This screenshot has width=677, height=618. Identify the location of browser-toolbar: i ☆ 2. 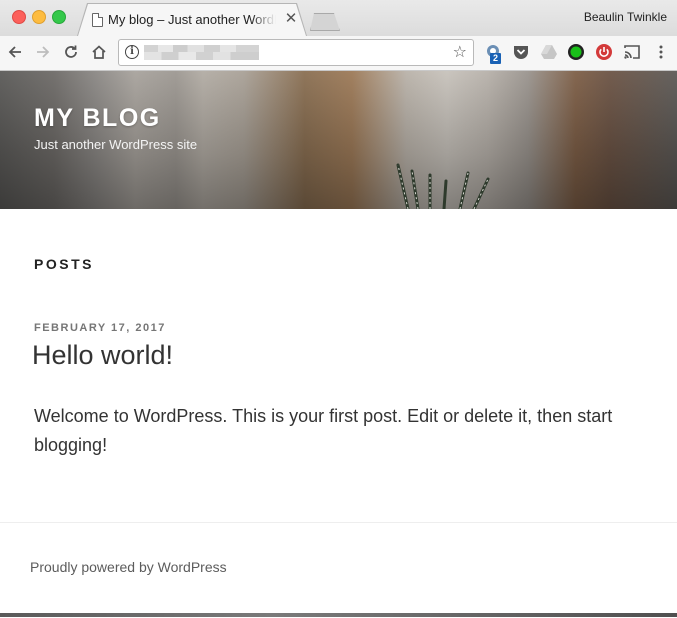
(338, 53).